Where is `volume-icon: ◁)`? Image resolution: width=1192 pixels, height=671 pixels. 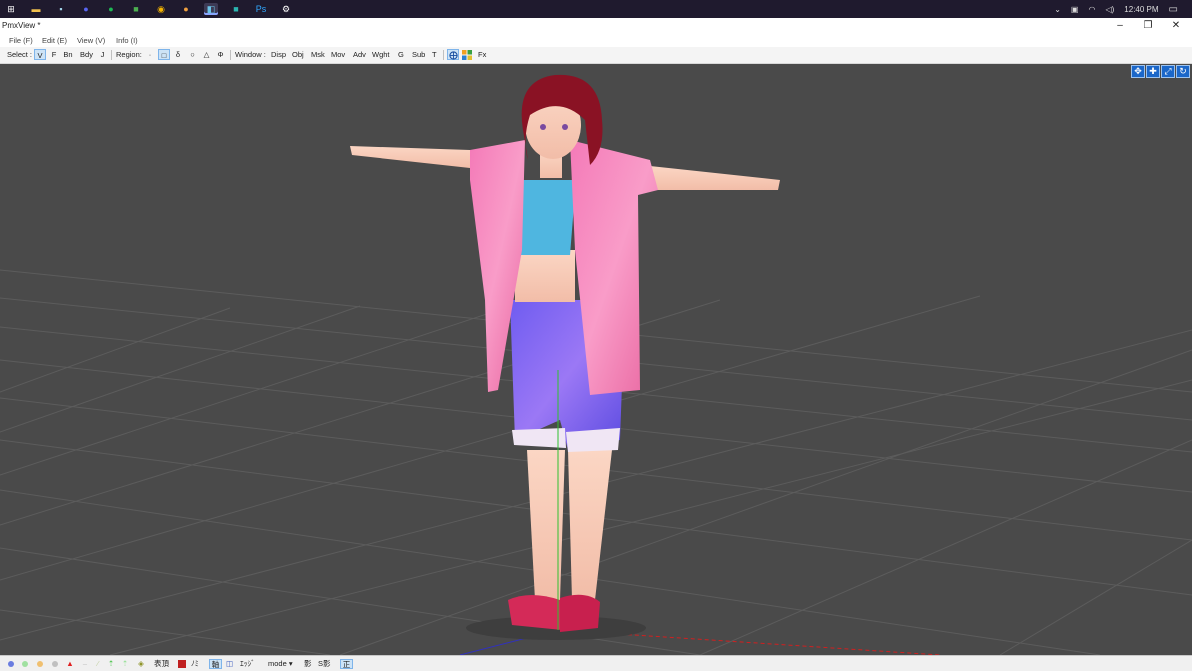
volume-icon: ◁) is located at coordinates (1109, 9).